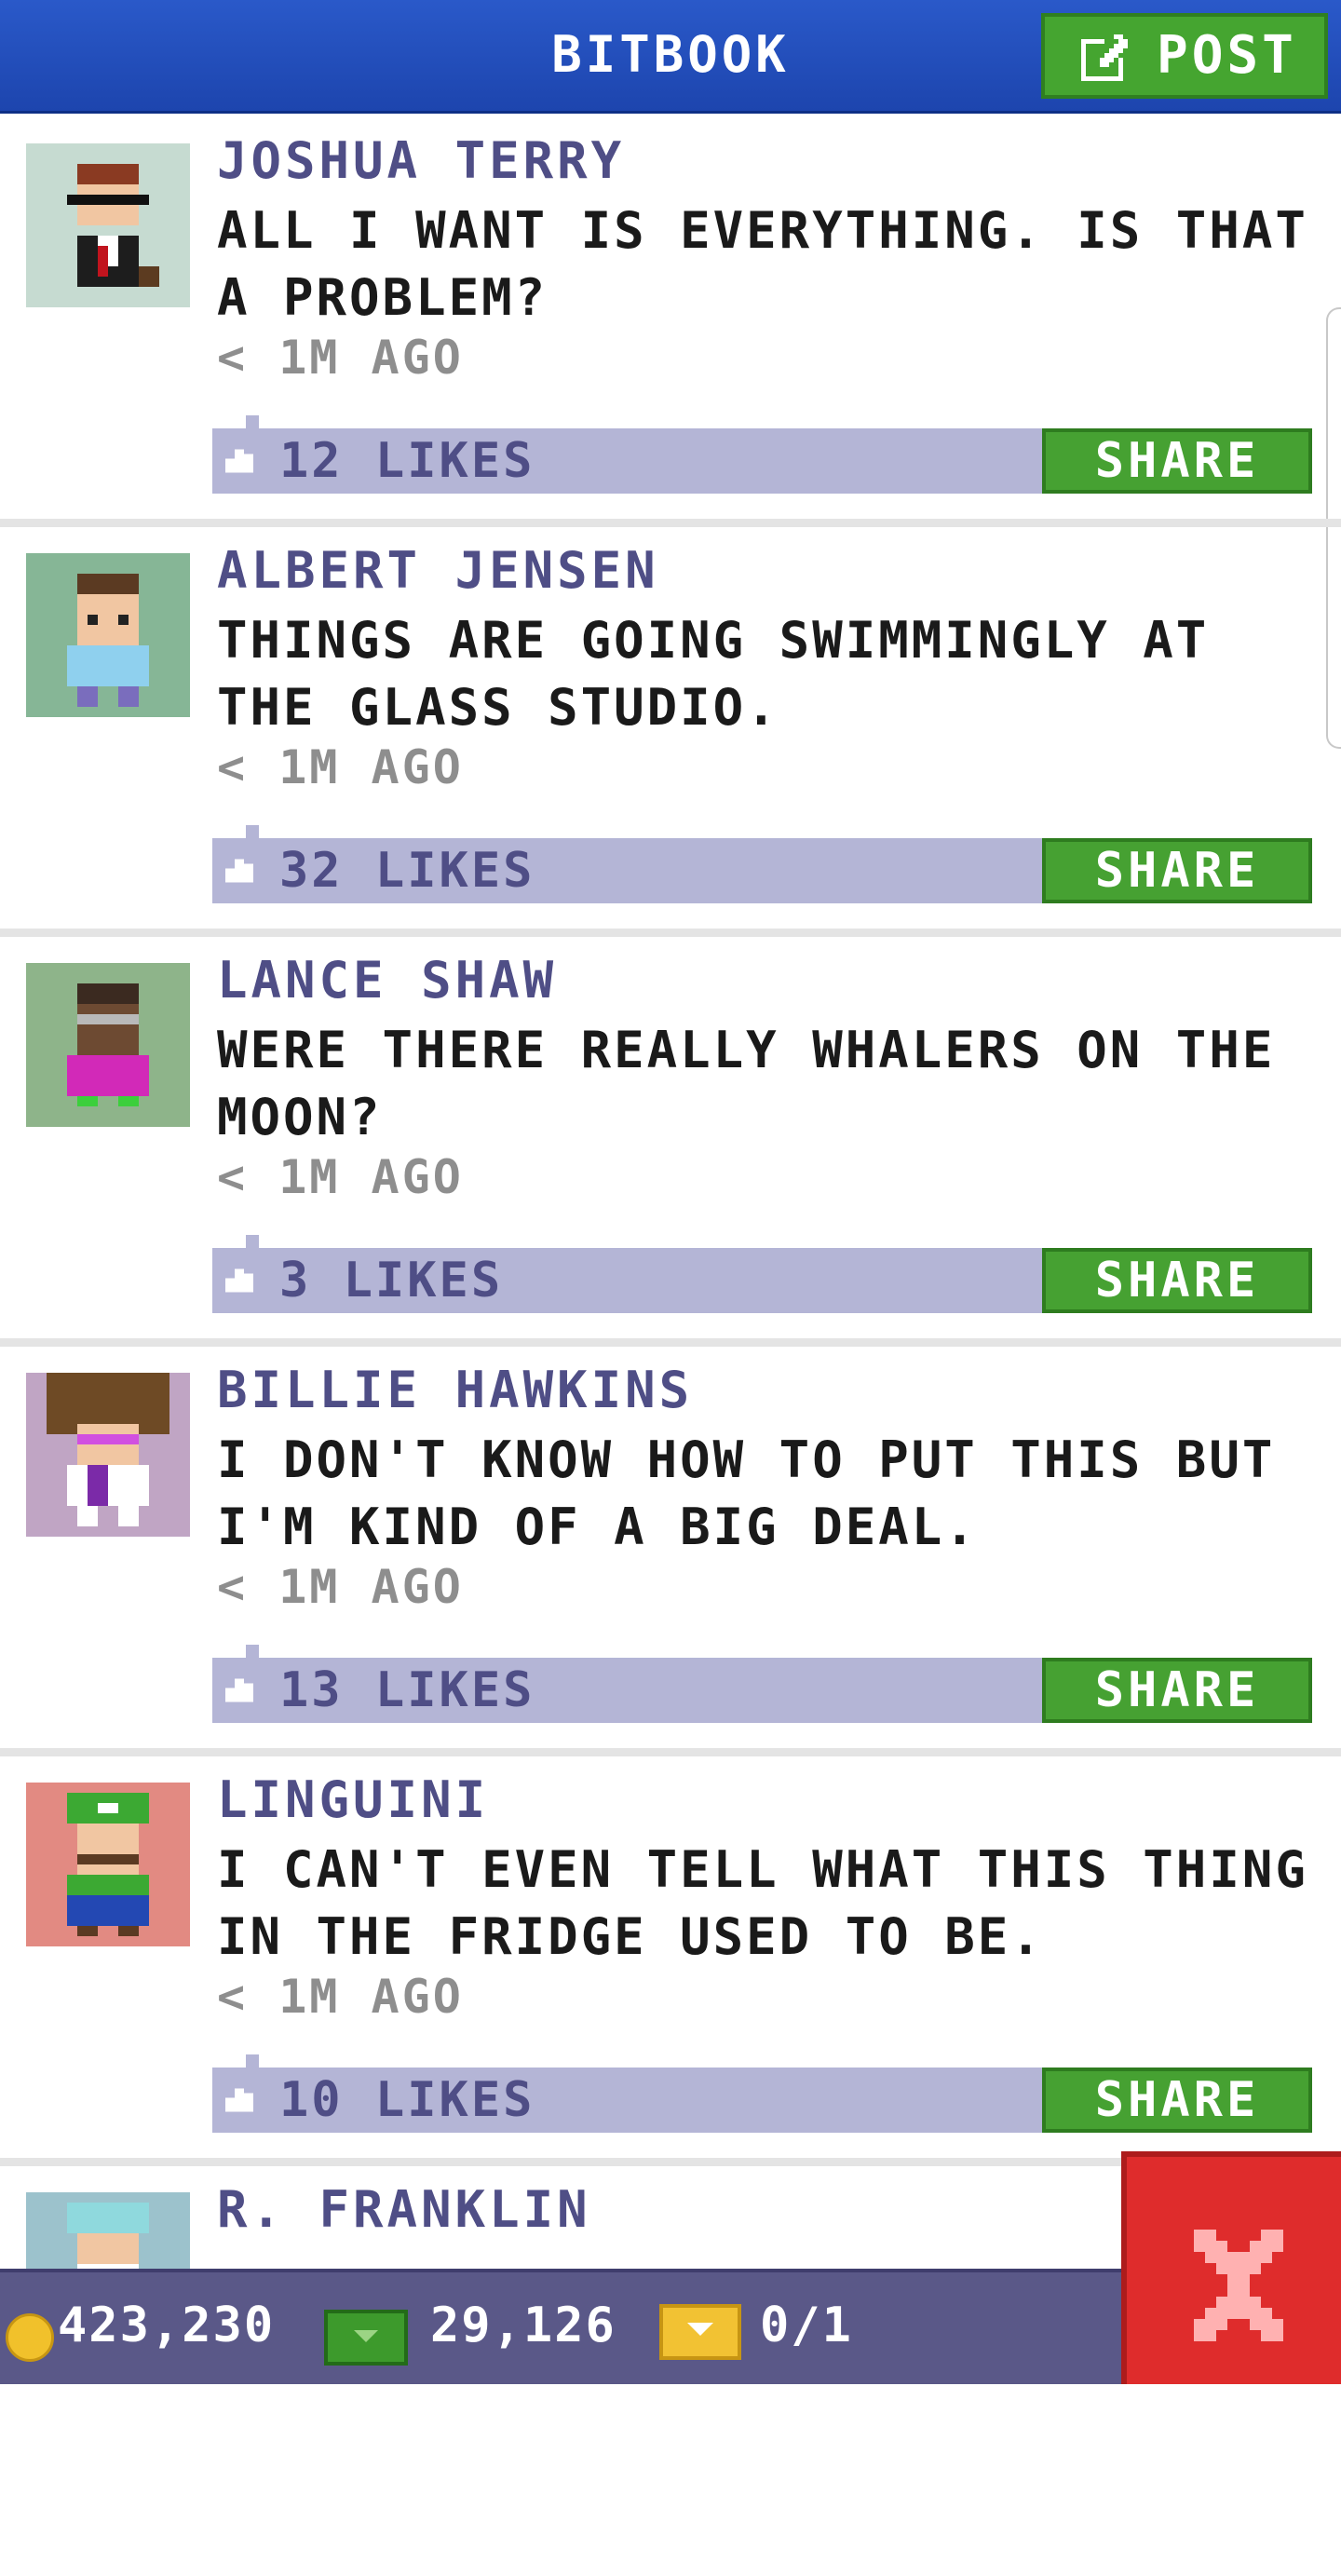 The width and height of the screenshot is (1341, 2576). What do you see at coordinates (407, 871) in the screenshot?
I see `like-count: 32 LIKES` at bounding box center [407, 871].